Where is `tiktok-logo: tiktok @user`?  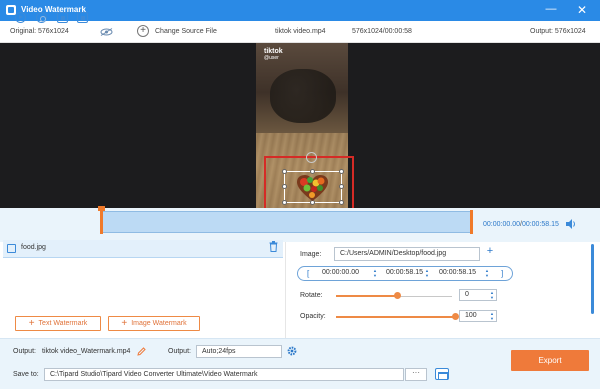 tiktok-logo: tiktok @user is located at coordinates (273, 54).